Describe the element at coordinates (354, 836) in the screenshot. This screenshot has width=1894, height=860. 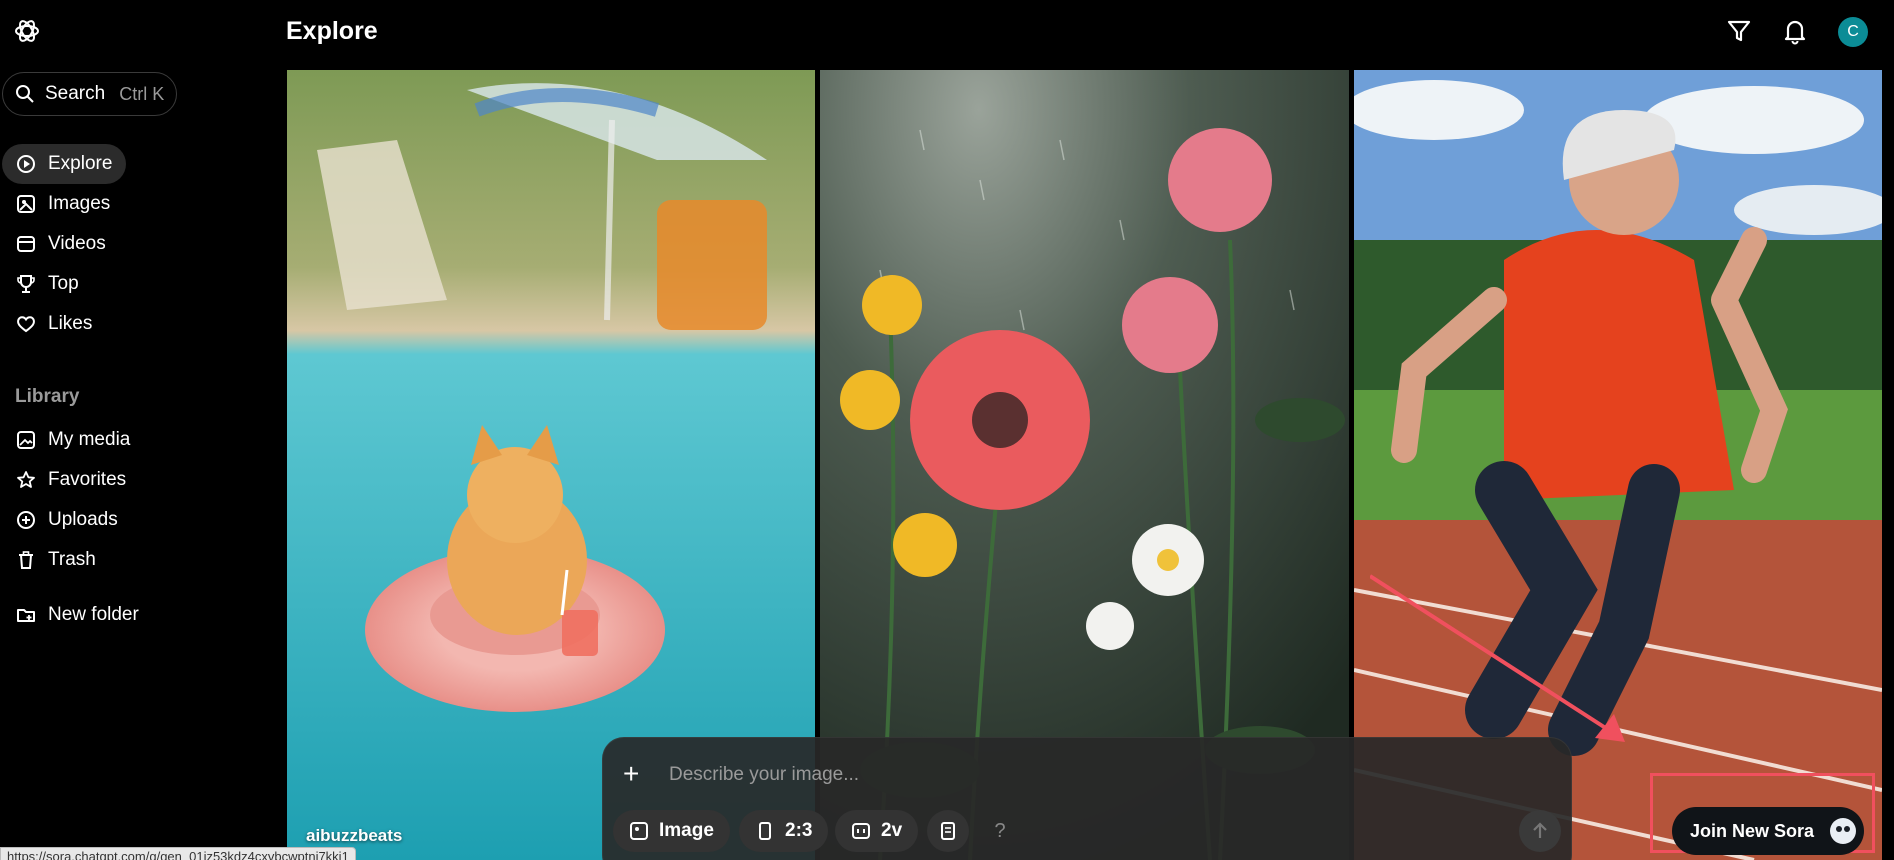
I see `tile-author: aibuzzbeats` at that location.